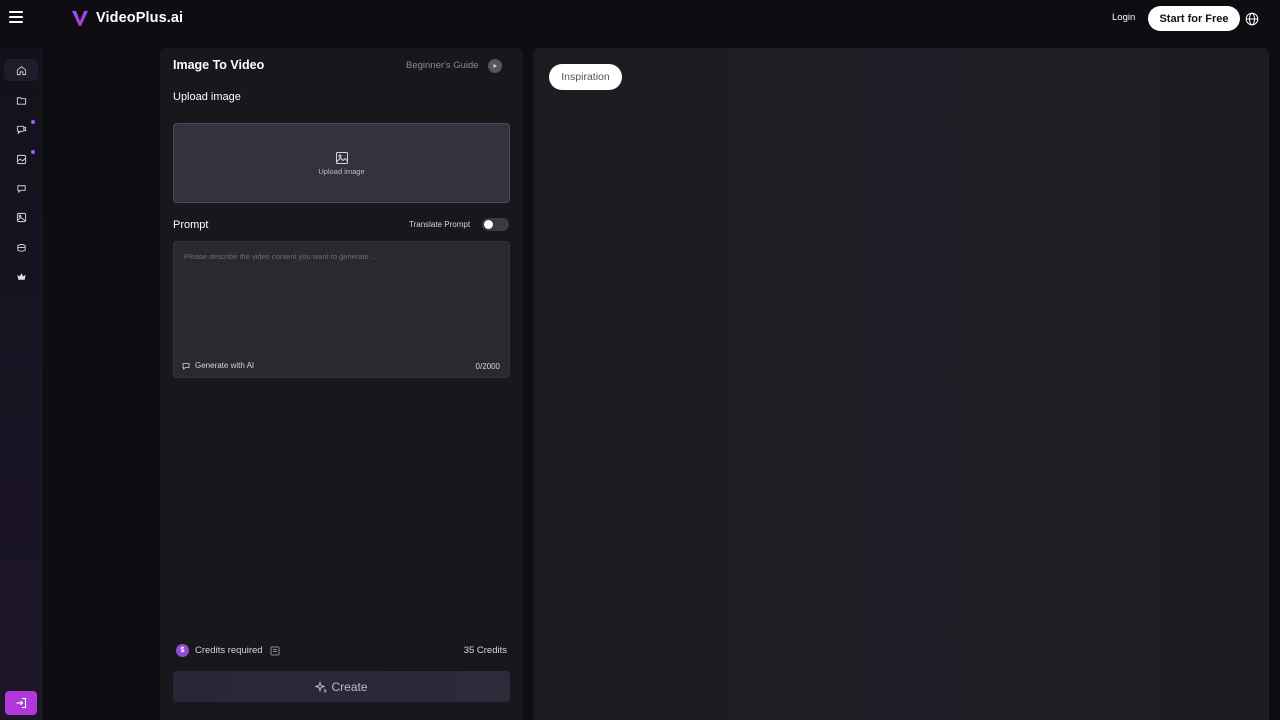  What do you see at coordinates (16, 18) in the screenshot?
I see `hamburger-menu-icon` at bounding box center [16, 18].